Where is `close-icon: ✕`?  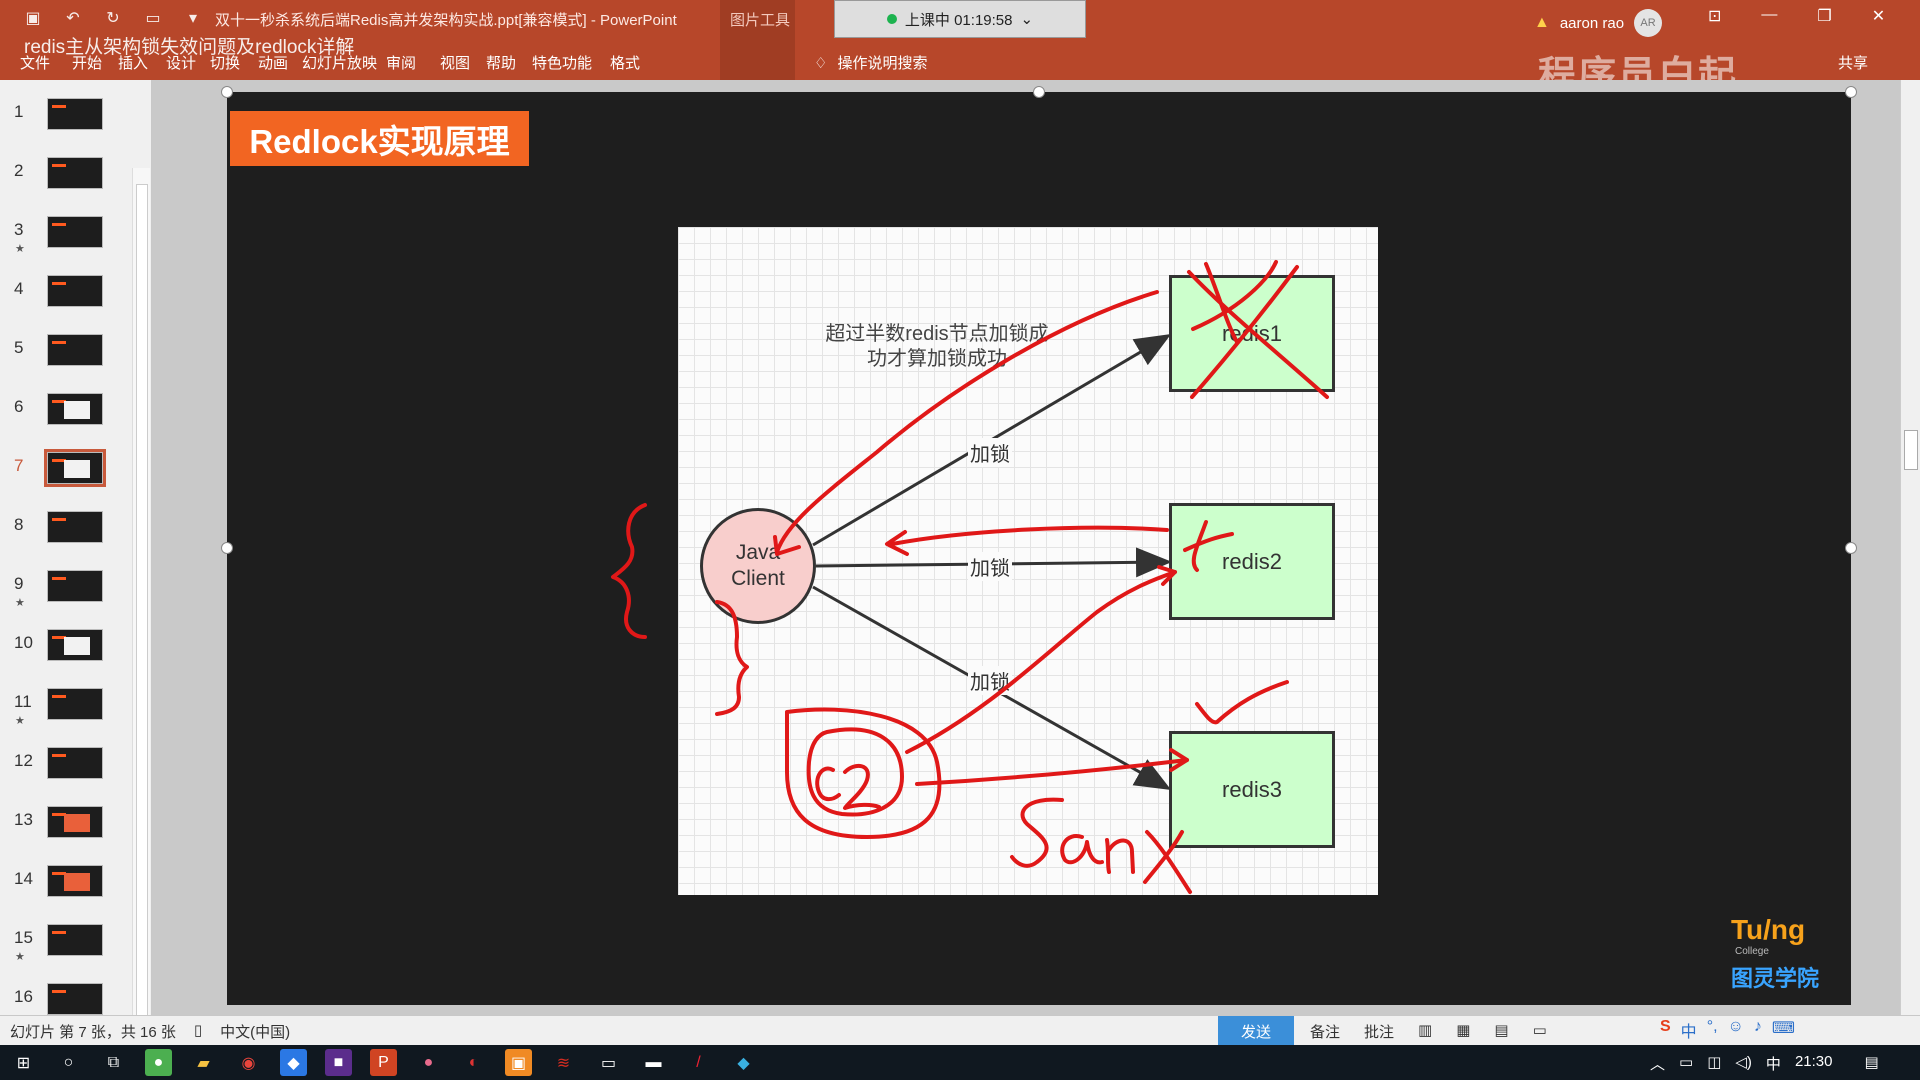 close-icon: ✕ is located at coordinates (1878, 16).